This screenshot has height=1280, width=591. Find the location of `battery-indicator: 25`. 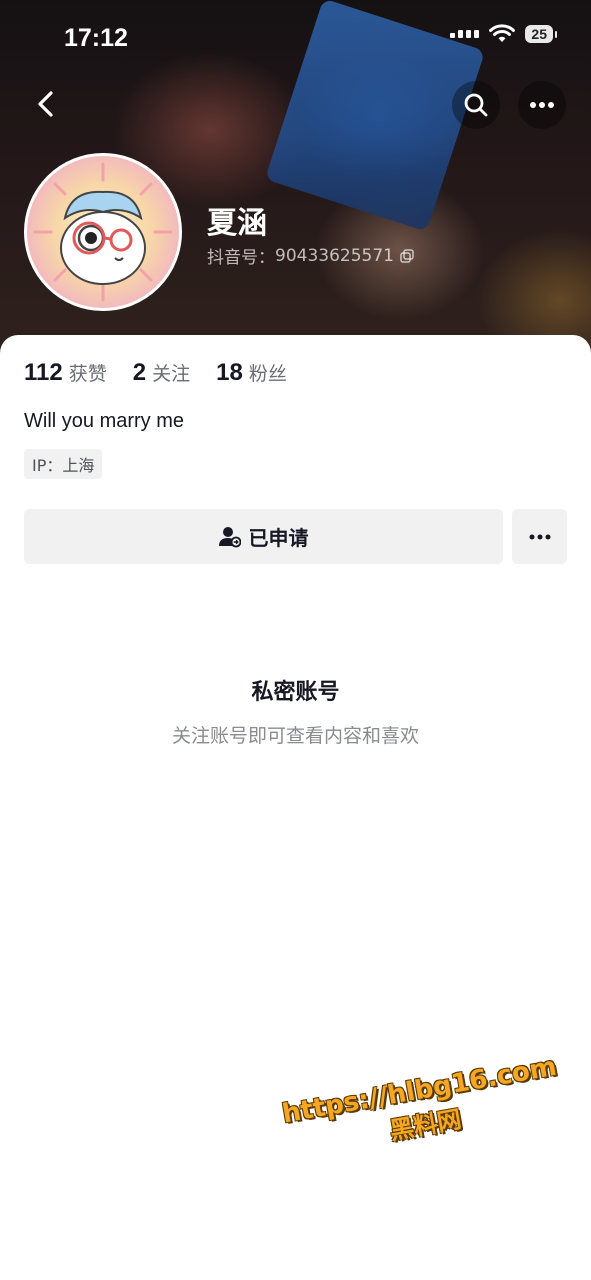

battery-indicator: 25 is located at coordinates (541, 34).